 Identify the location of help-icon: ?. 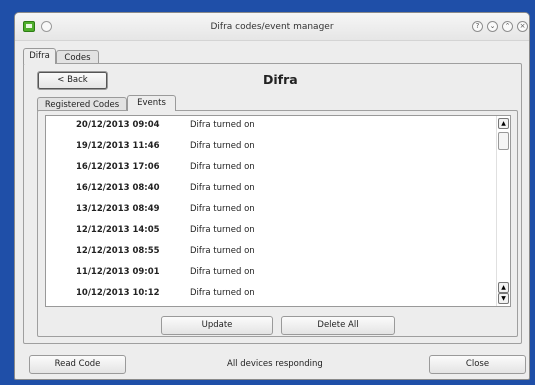
(477, 26).